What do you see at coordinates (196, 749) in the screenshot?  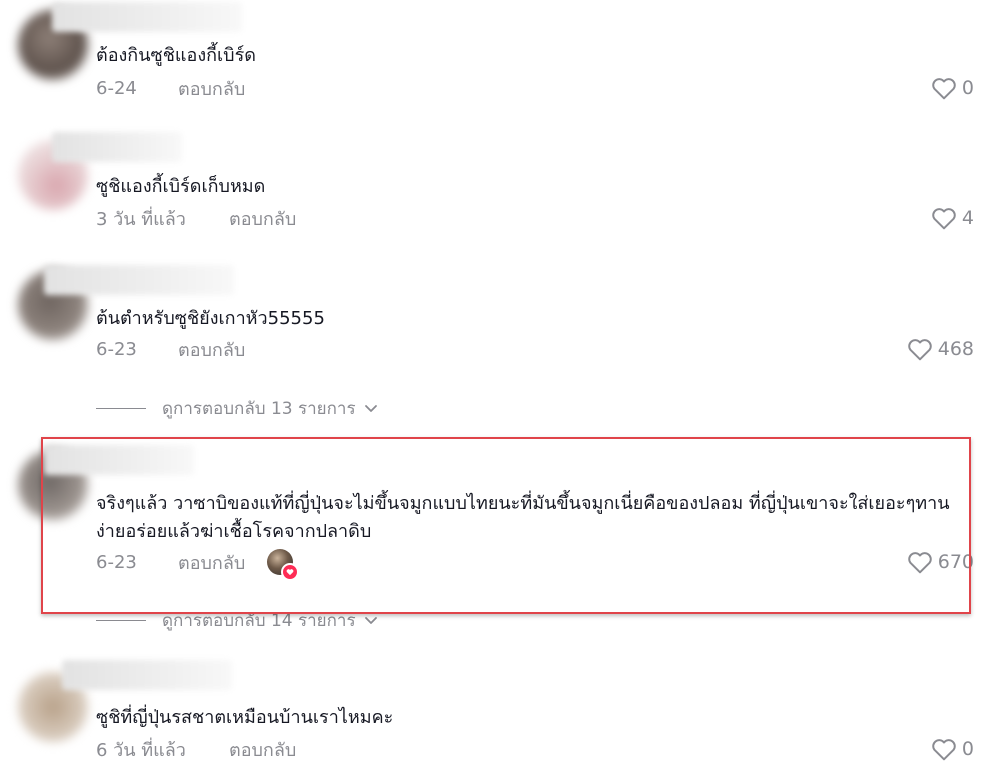 I see `comment-meta: 6 วัน ที่แล้ว ตอบกลับ` at bounding box center [196, 749].